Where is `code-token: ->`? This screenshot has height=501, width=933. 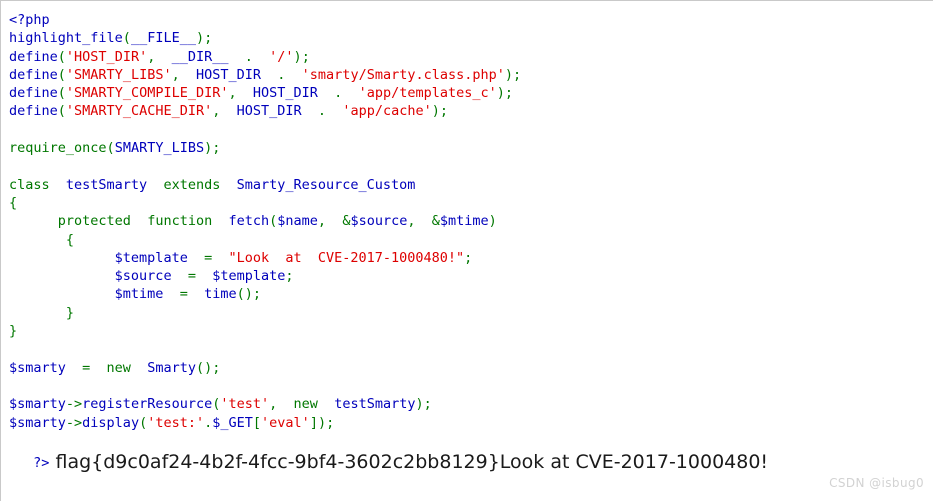 code-token: -> is located at coordinates (74, 404).